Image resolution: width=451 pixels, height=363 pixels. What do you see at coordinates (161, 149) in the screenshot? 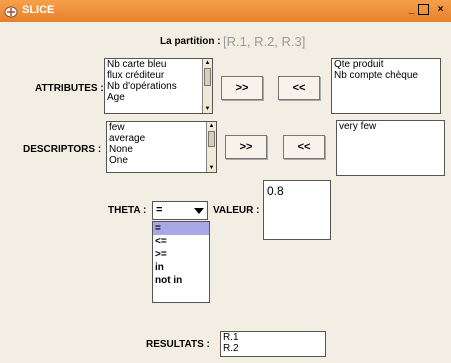
I see `list-item: None` at bounding box center [161, 149].